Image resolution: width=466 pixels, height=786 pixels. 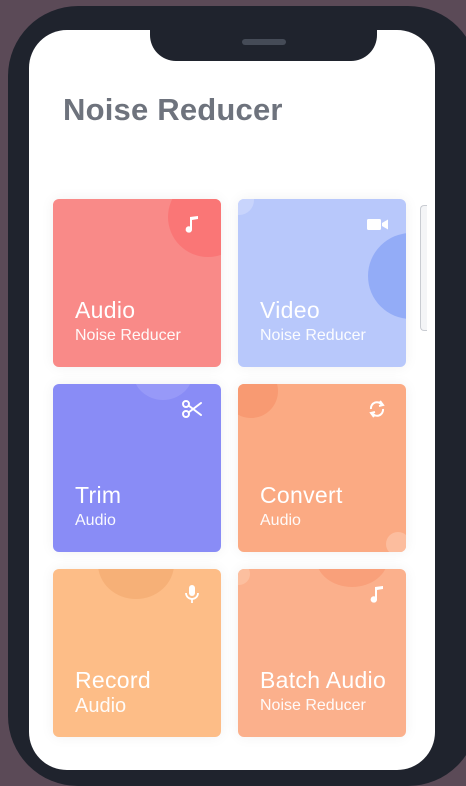 I want to click on audio-noise-reducer-card: Audio Noise Reducer, so click(x=137, y=283).